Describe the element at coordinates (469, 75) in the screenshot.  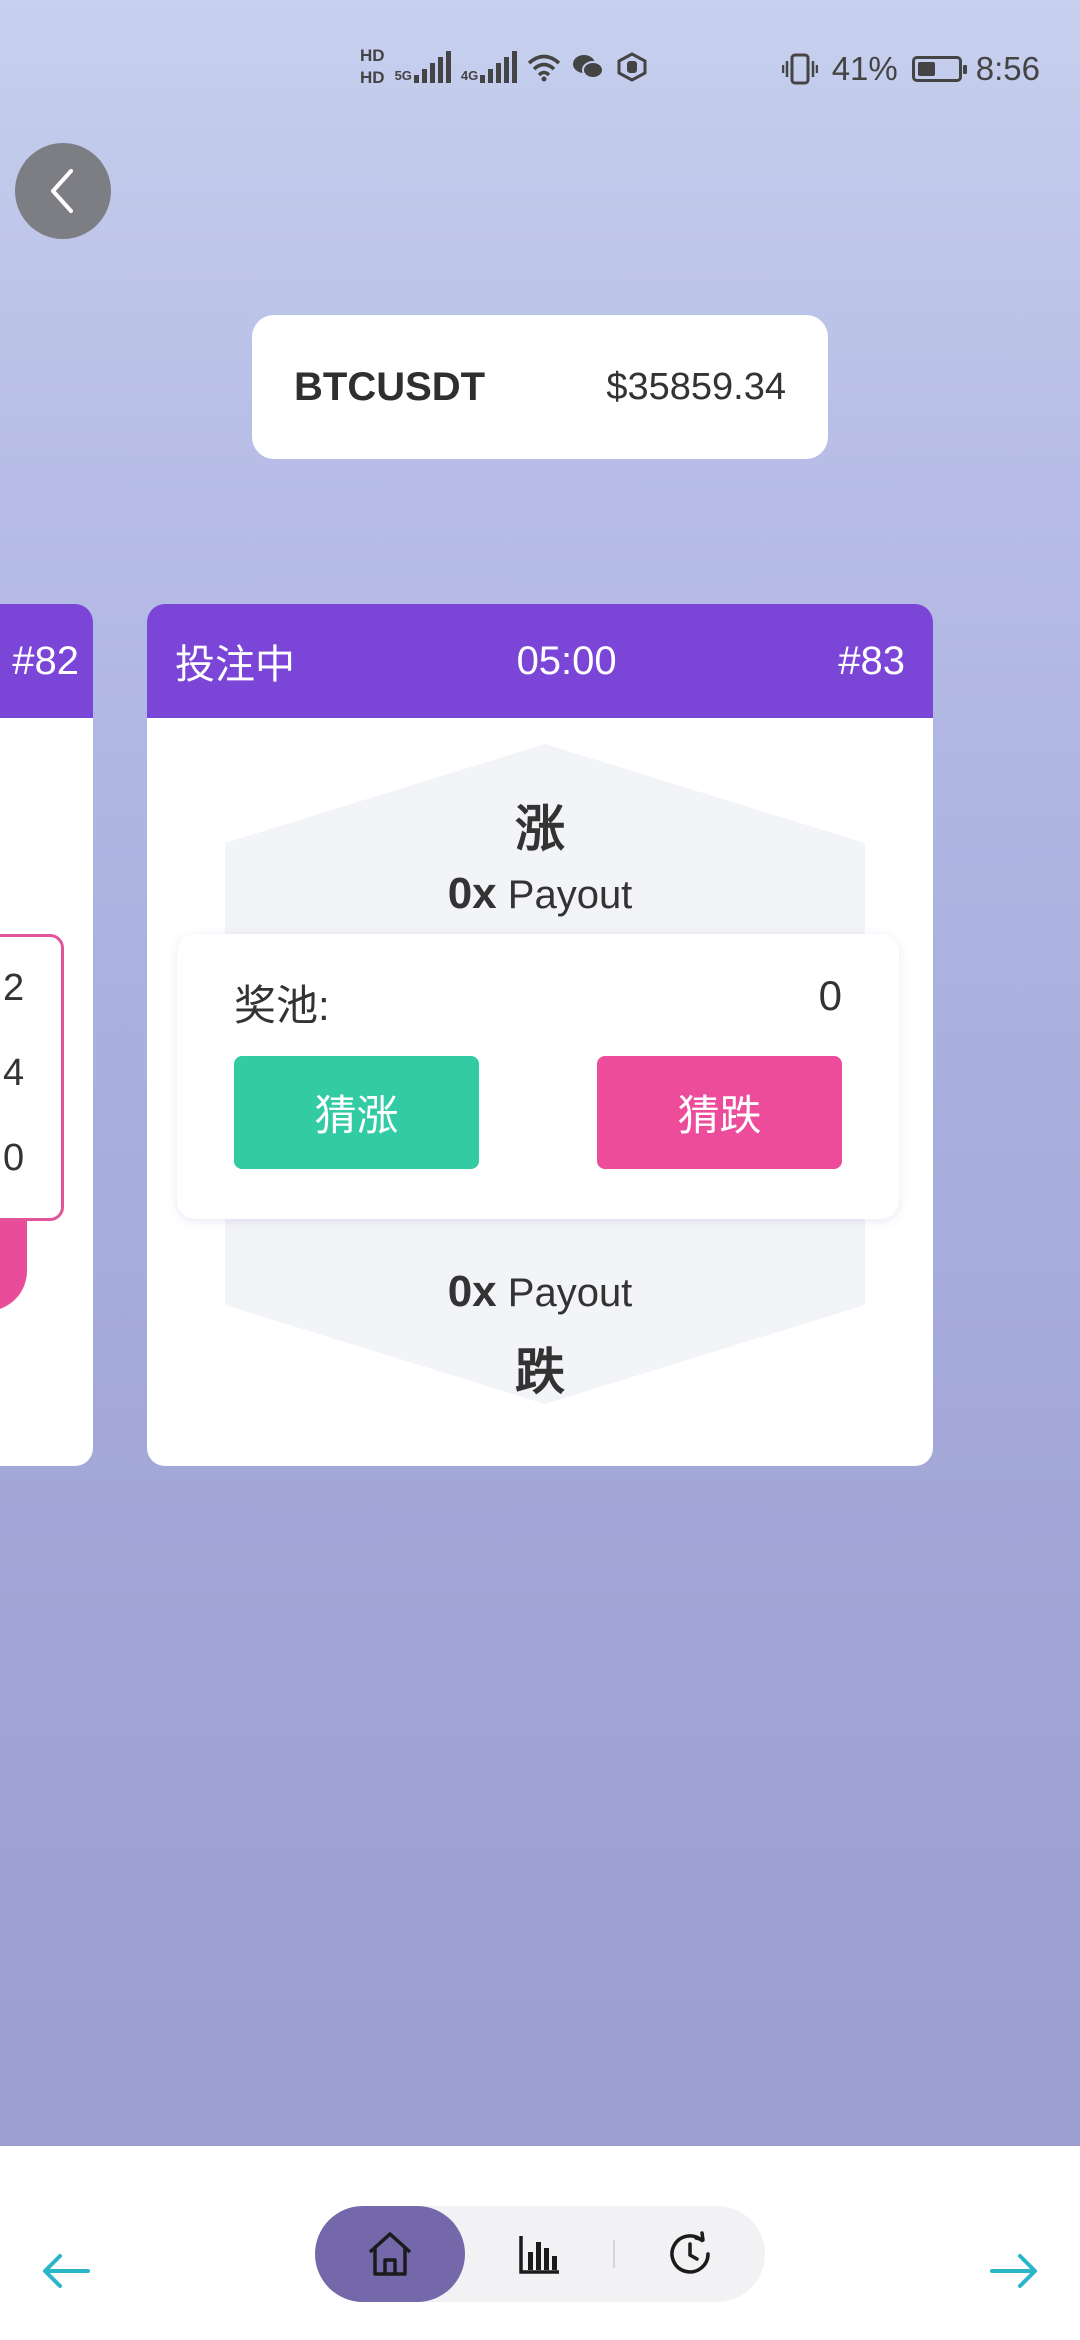
I see `net2-label: 4G` at that location.